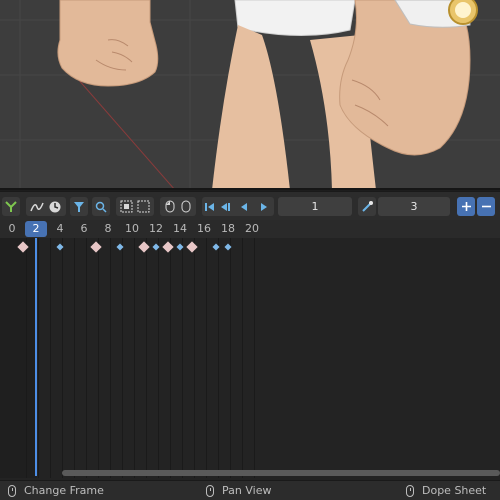 The image size is (500, 500). I want to click on mouse-middle-icon, so click(210, 490).